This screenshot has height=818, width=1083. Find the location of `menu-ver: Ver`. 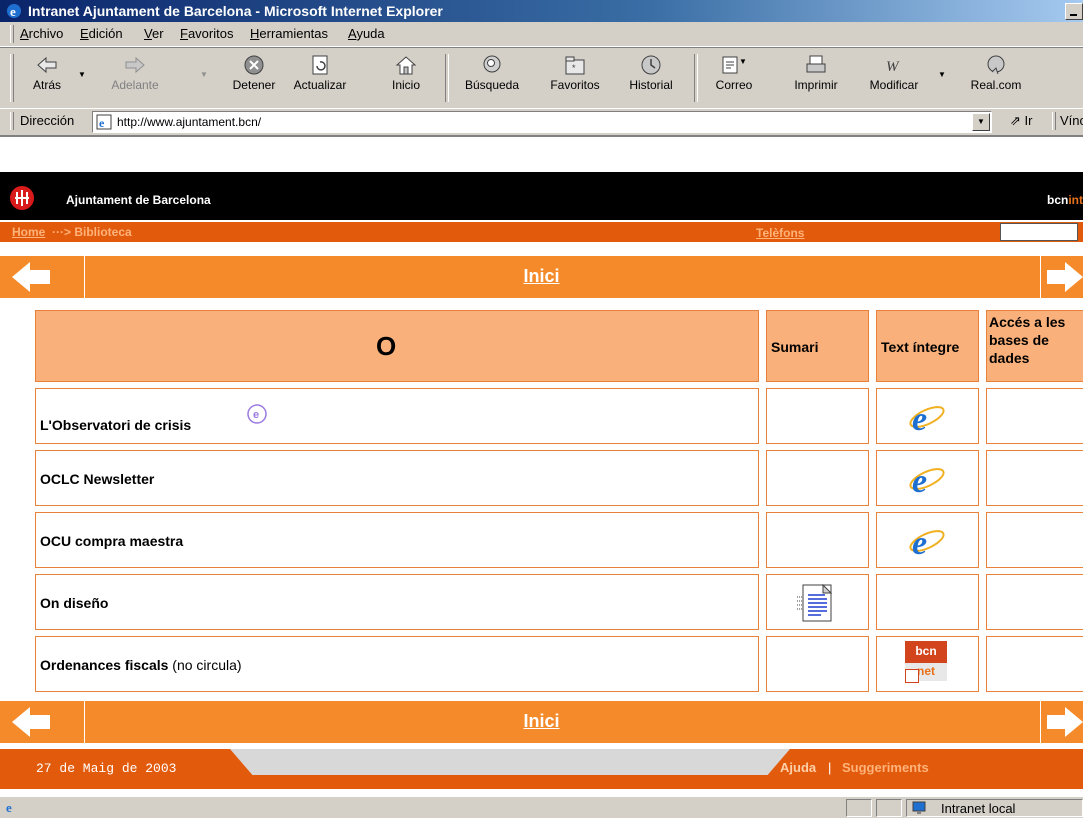

menu-ver: Ver is located at coordinates (154, 33).